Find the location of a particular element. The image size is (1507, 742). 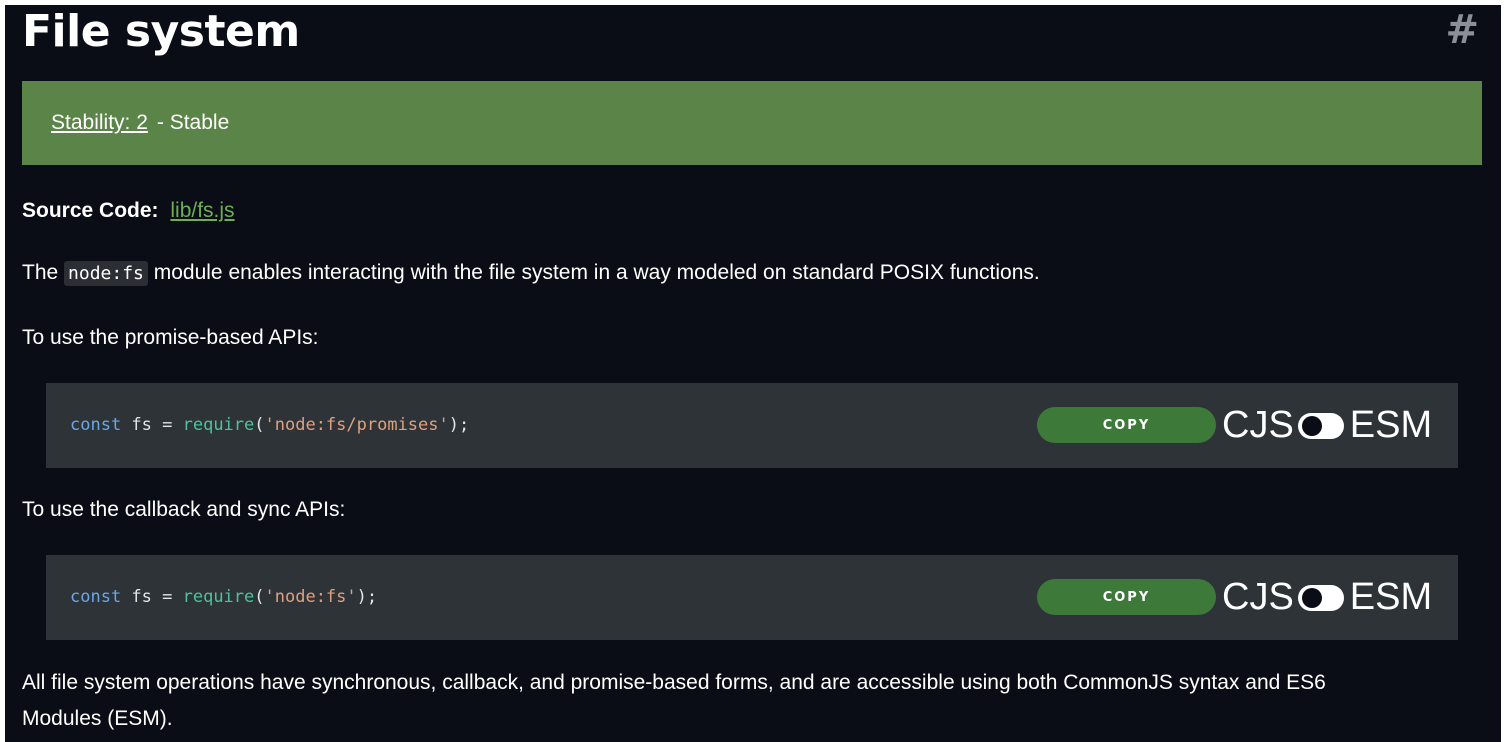

code-line: const fs = require('node:fs/promises'); is located at coordinates (269, 425).